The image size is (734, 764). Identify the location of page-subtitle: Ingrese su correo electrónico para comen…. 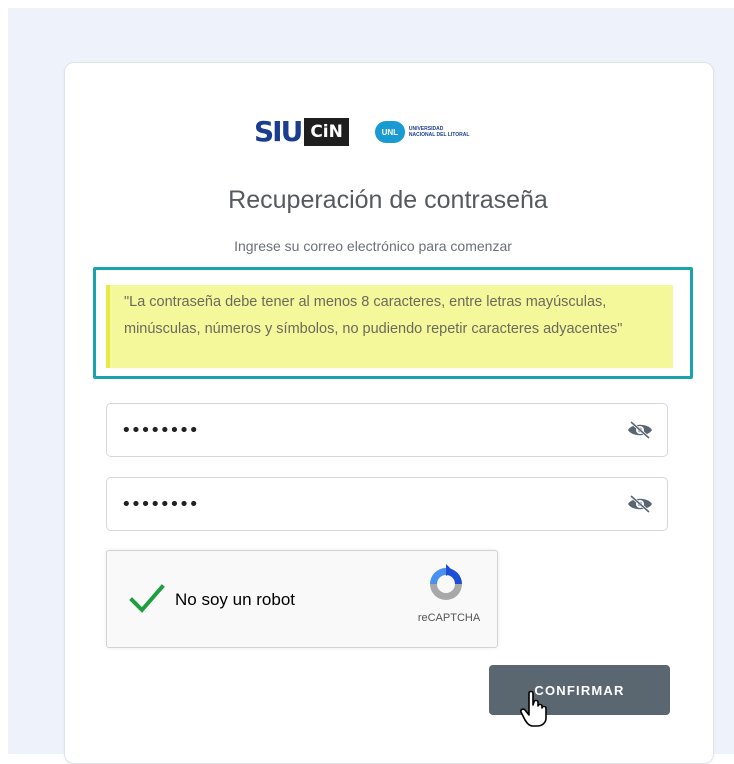
(373, 246).